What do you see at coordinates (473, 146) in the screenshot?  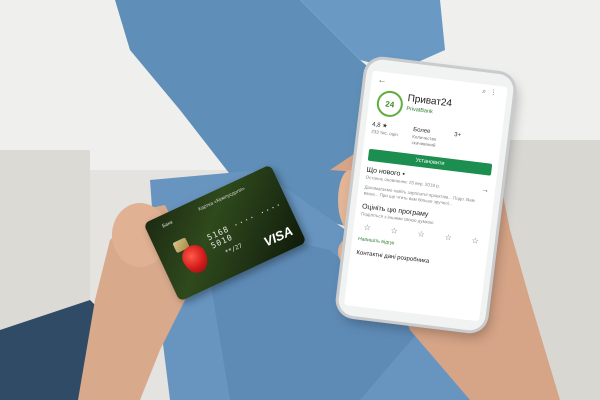 I see `age-stat: 3+` at bounding box center [473, 146].